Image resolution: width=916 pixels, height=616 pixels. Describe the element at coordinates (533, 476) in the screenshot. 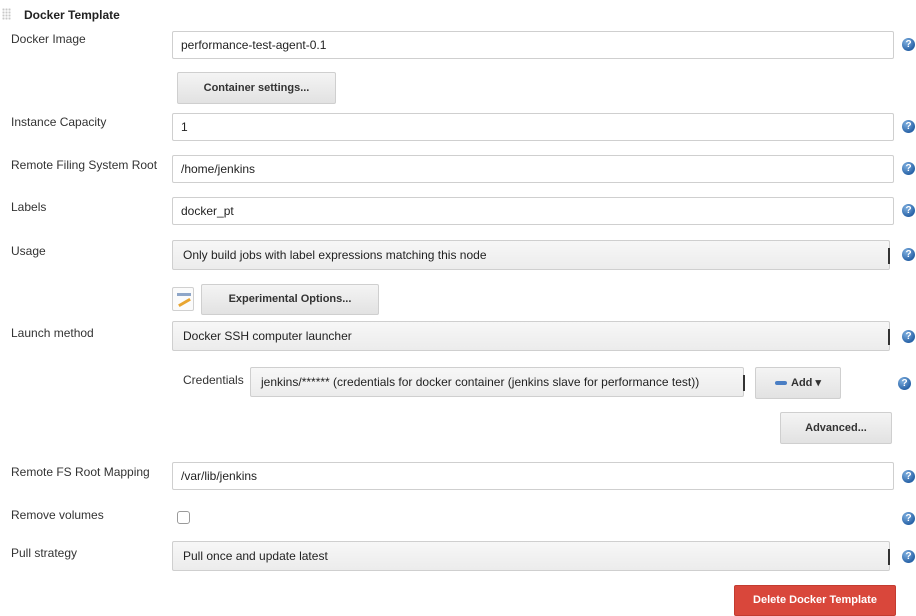

I see `remote-fs-root-mapping-input: /var/lib/jenkins` at that location.